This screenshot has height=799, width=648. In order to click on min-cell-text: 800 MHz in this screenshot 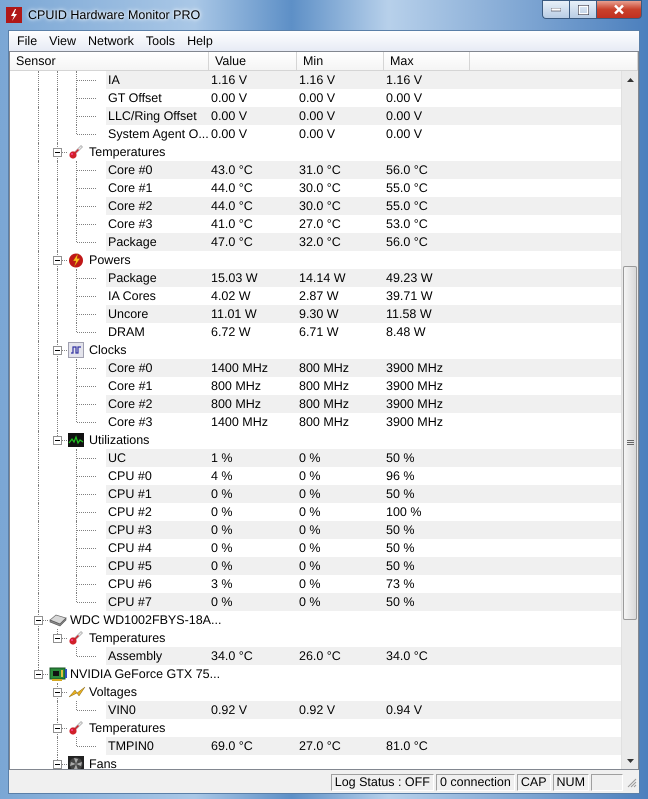, I will do `click(324, 404)`.